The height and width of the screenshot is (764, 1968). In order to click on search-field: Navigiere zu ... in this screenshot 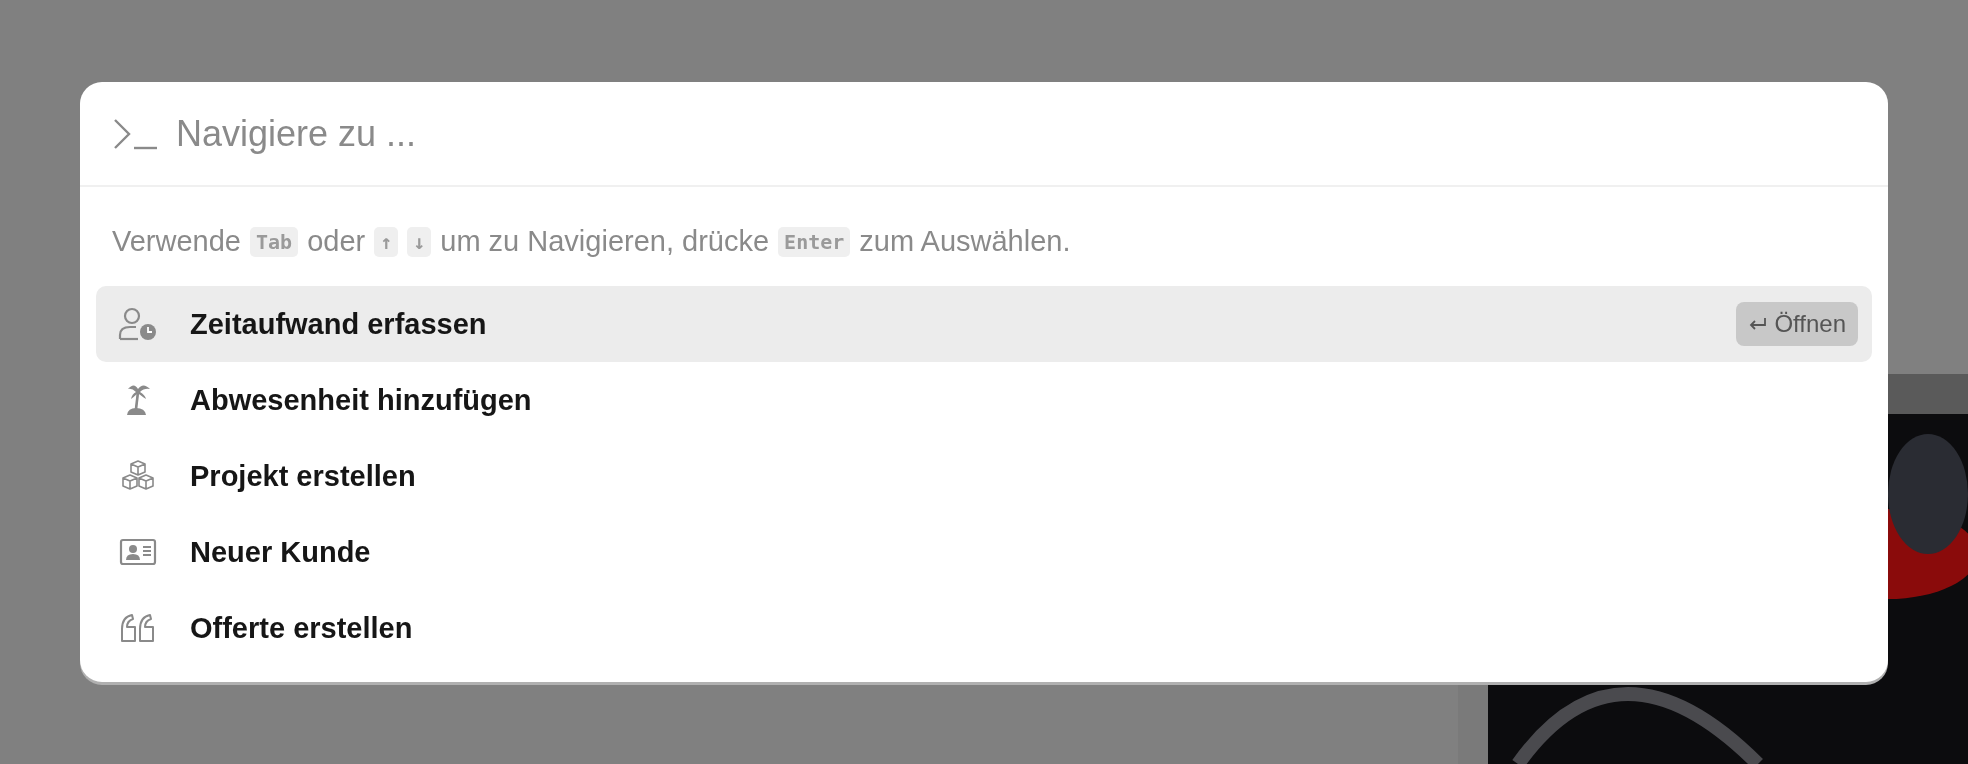, I will do `click(1017, 133)`.